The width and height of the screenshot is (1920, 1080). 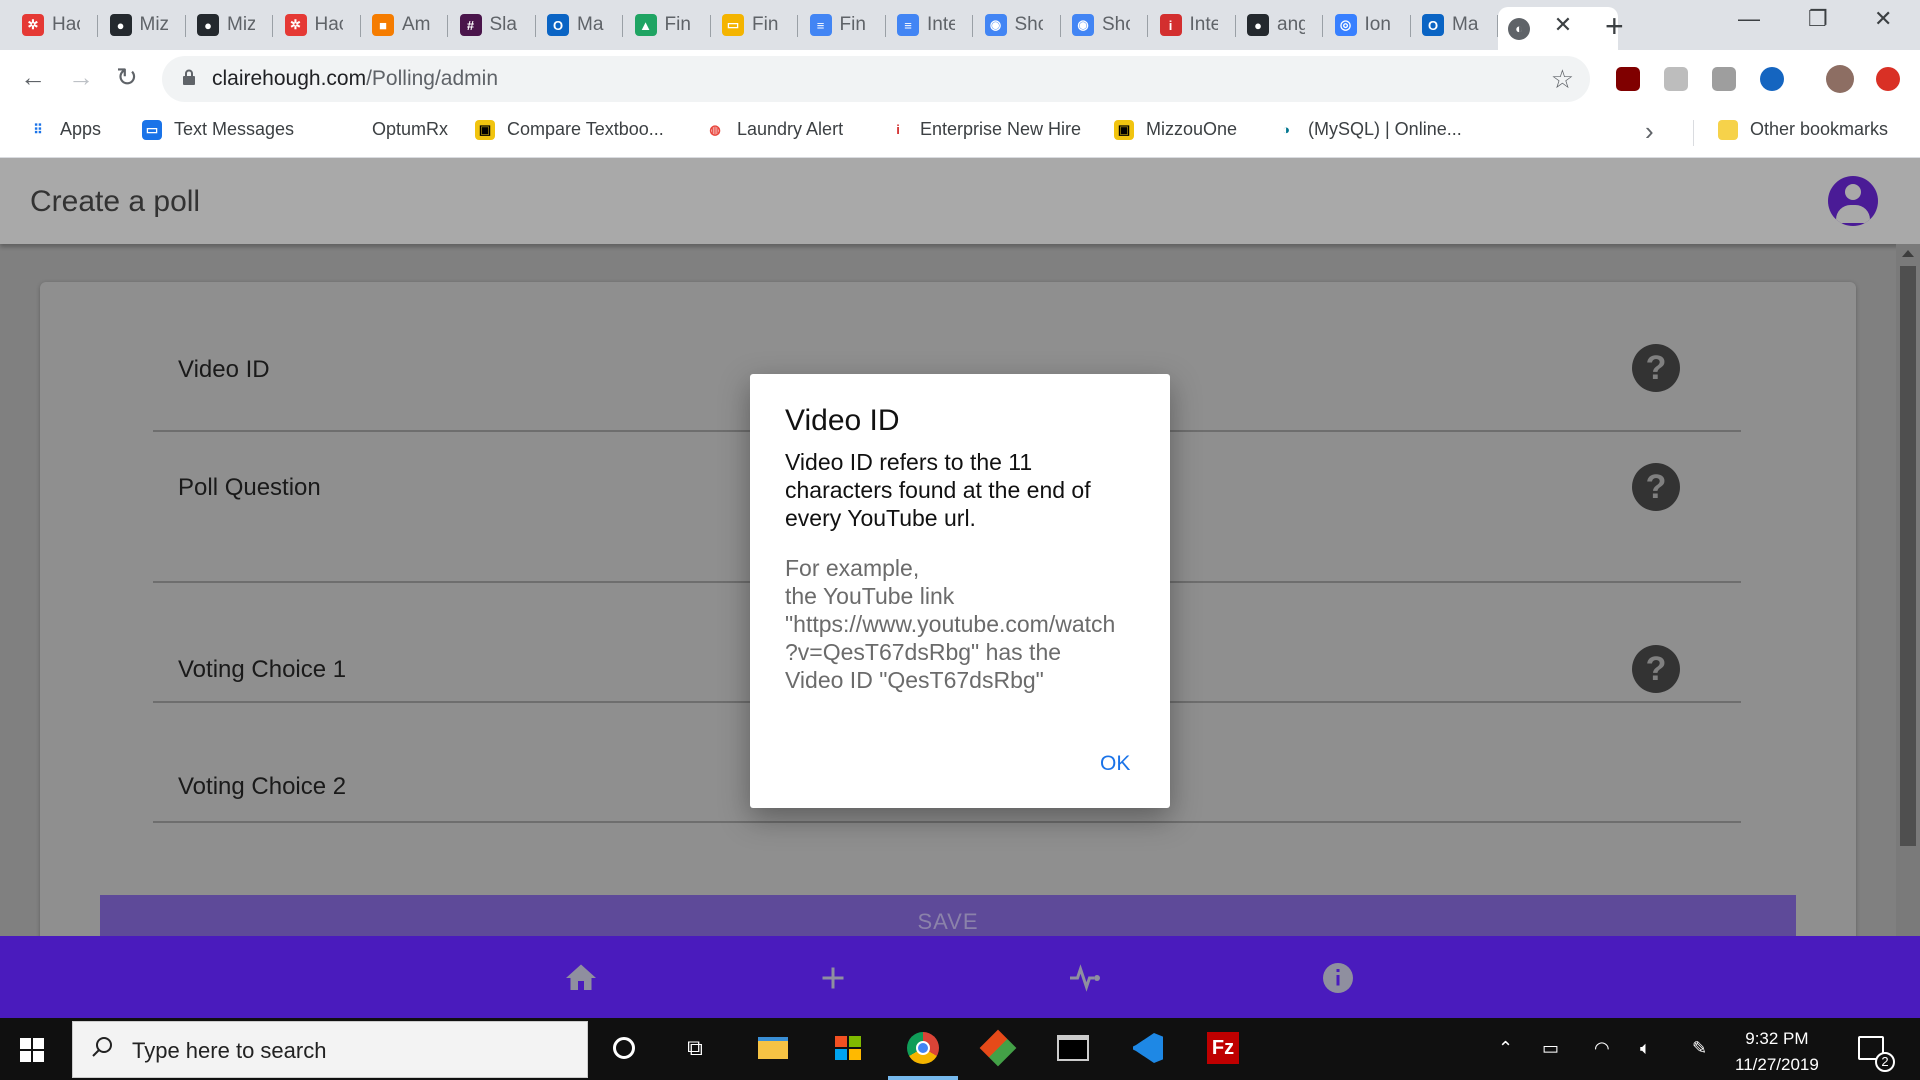 I want to click on browser-tab: ◎ Ion, so click(x=1367, y=25).